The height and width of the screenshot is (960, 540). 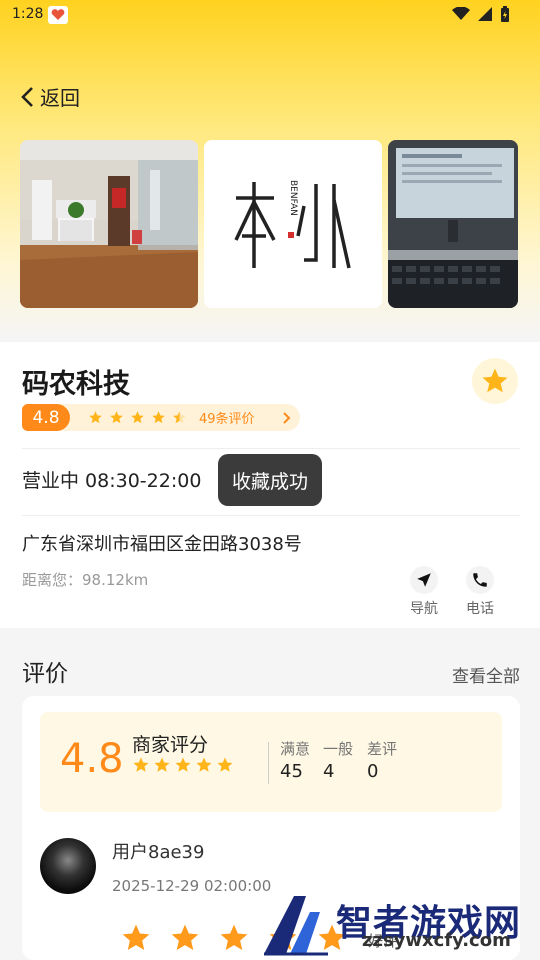 I want to click on wifi-icon, so click(x=461, y=13).